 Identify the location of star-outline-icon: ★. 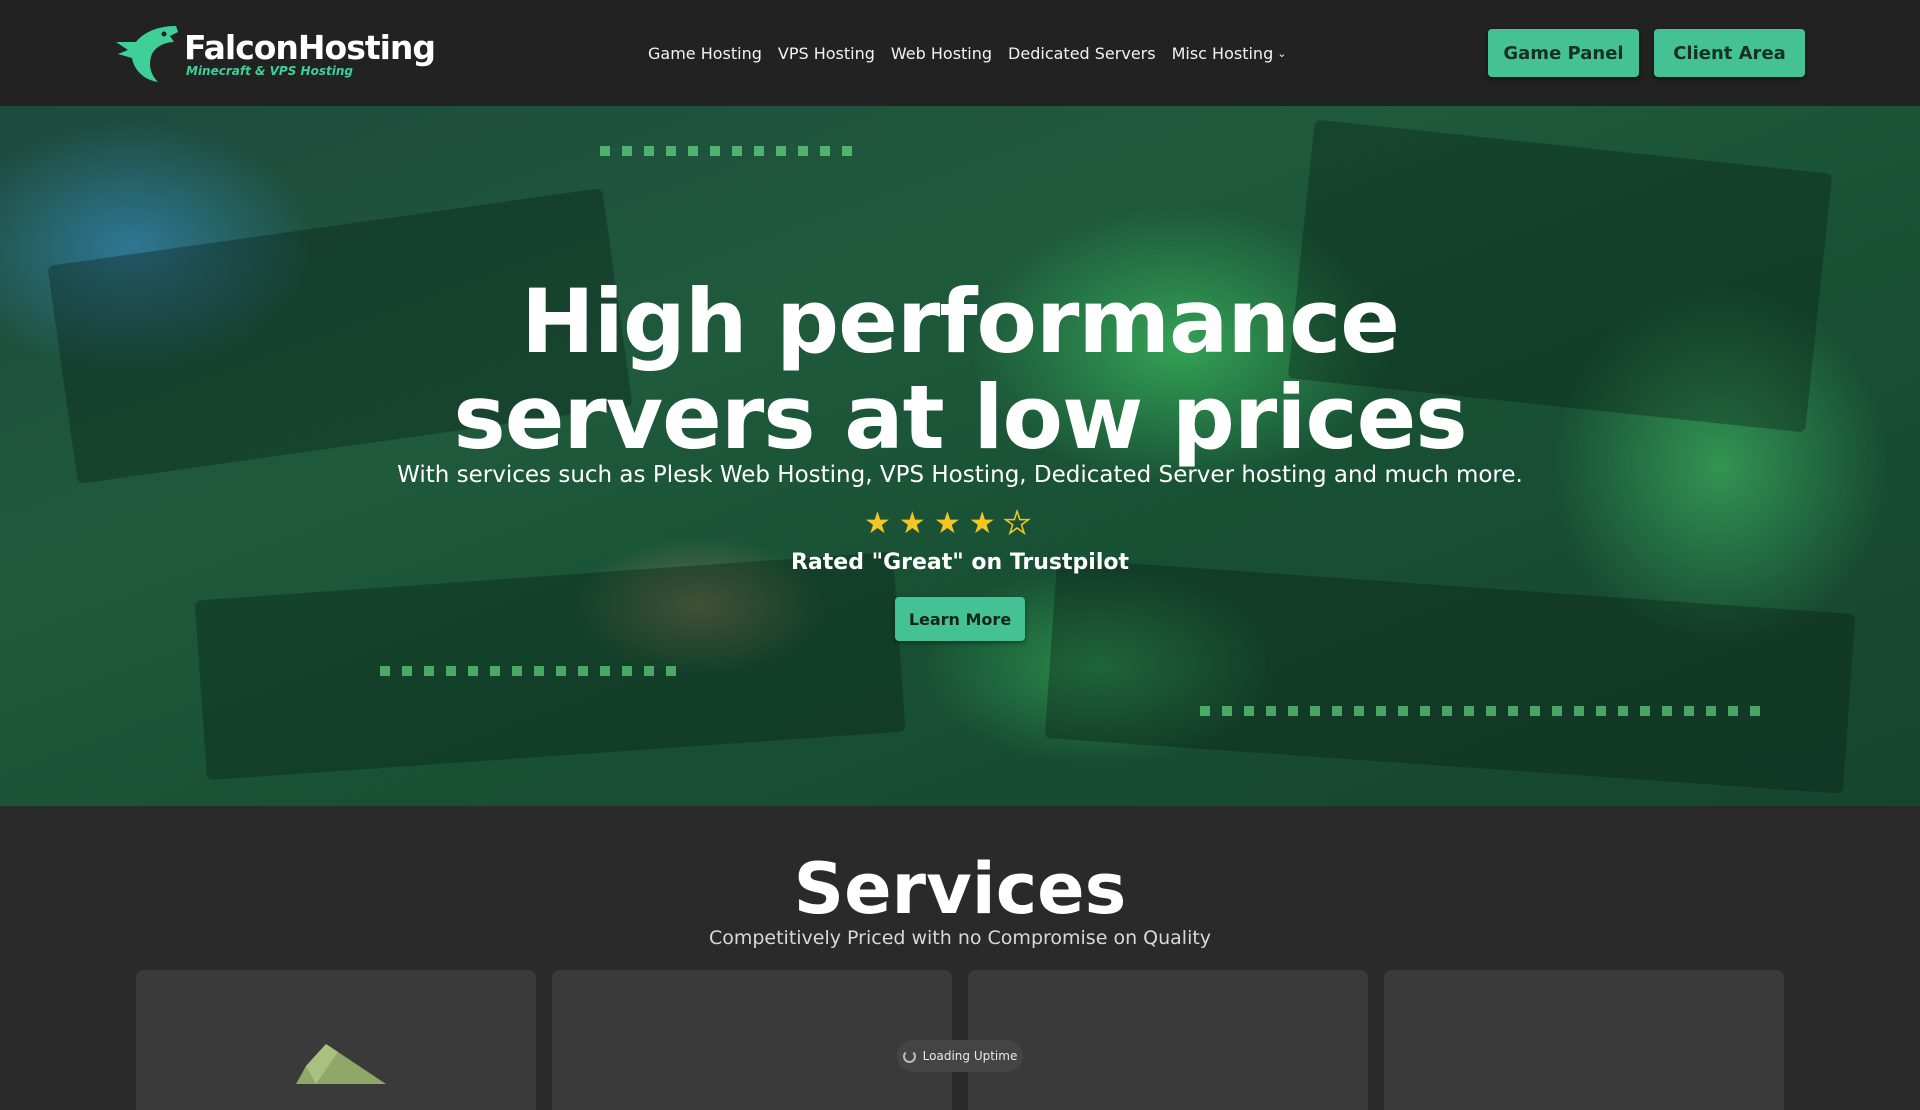
(1017, 523).